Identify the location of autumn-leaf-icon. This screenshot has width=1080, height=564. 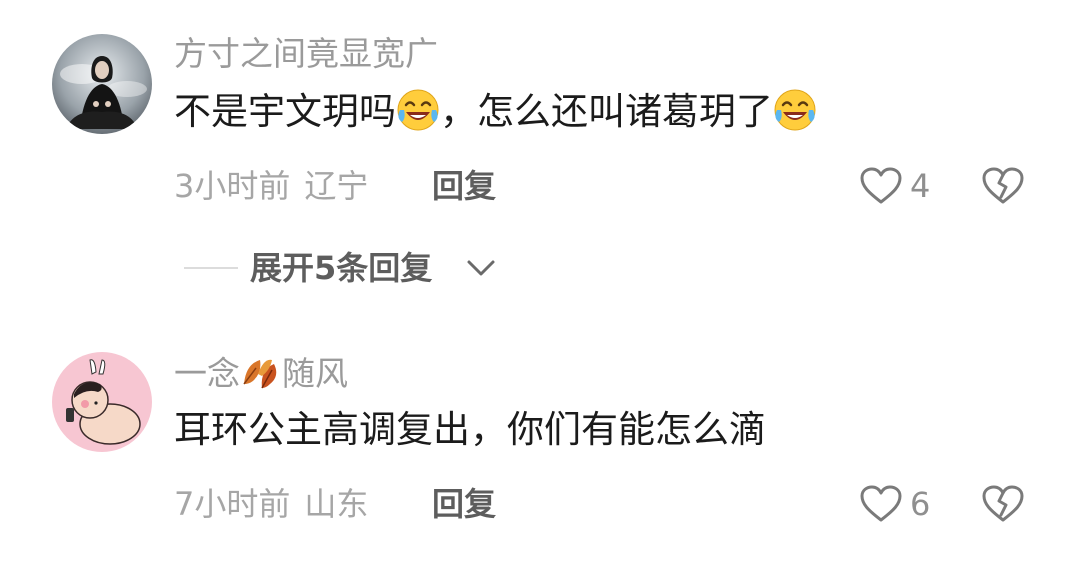
(261, 373).